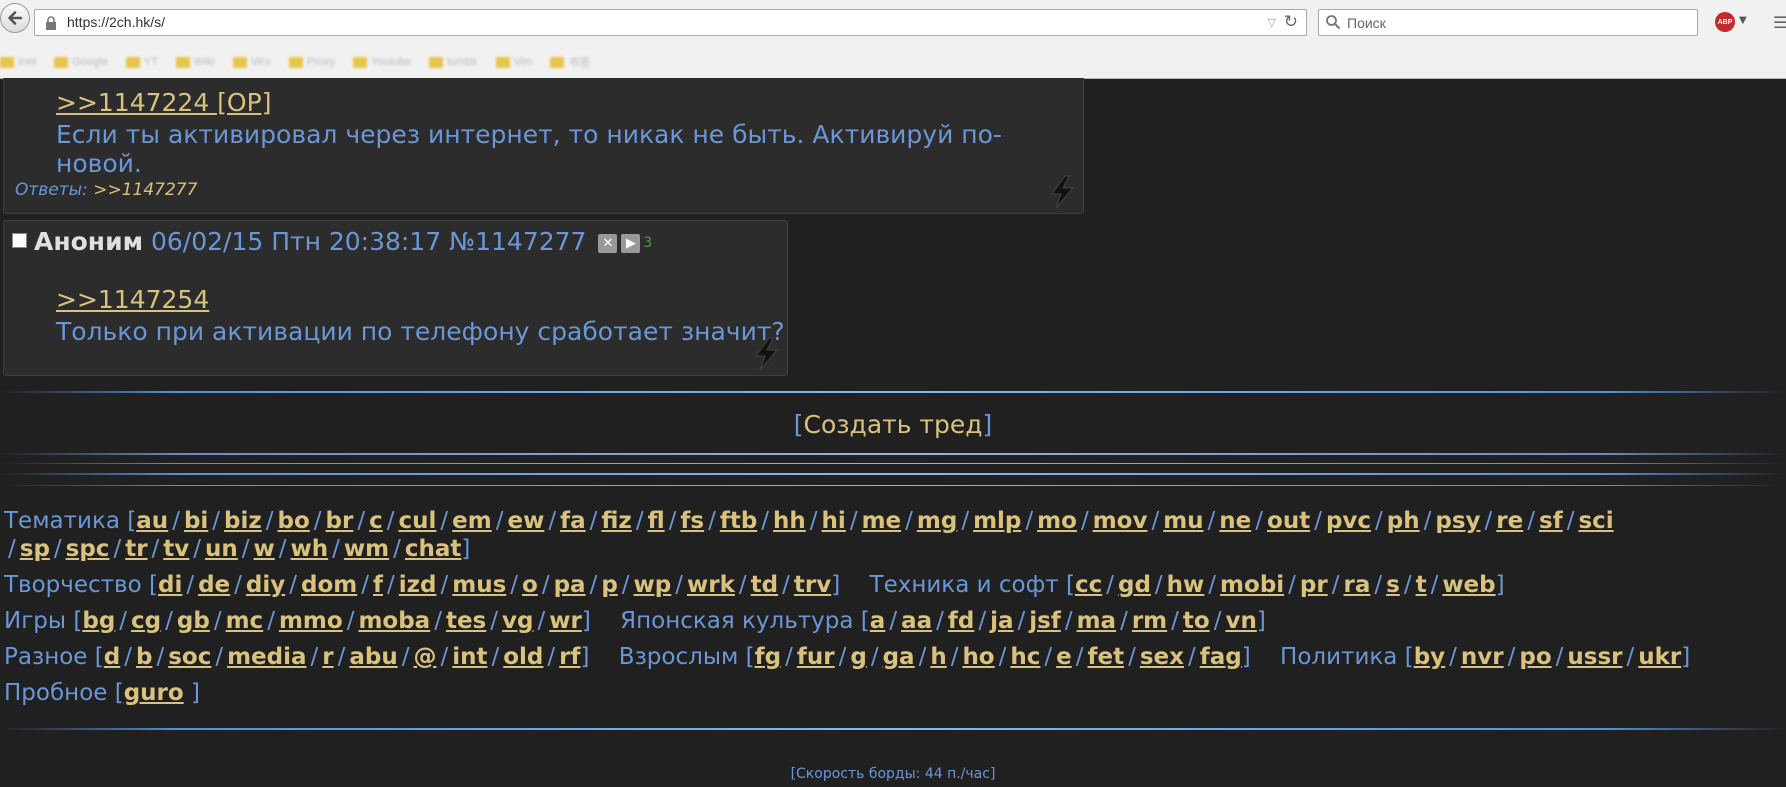 The width and height of the screenshot is (1786, 787). I want to click on board-link-jsf: jsf, so click(1045, 621).